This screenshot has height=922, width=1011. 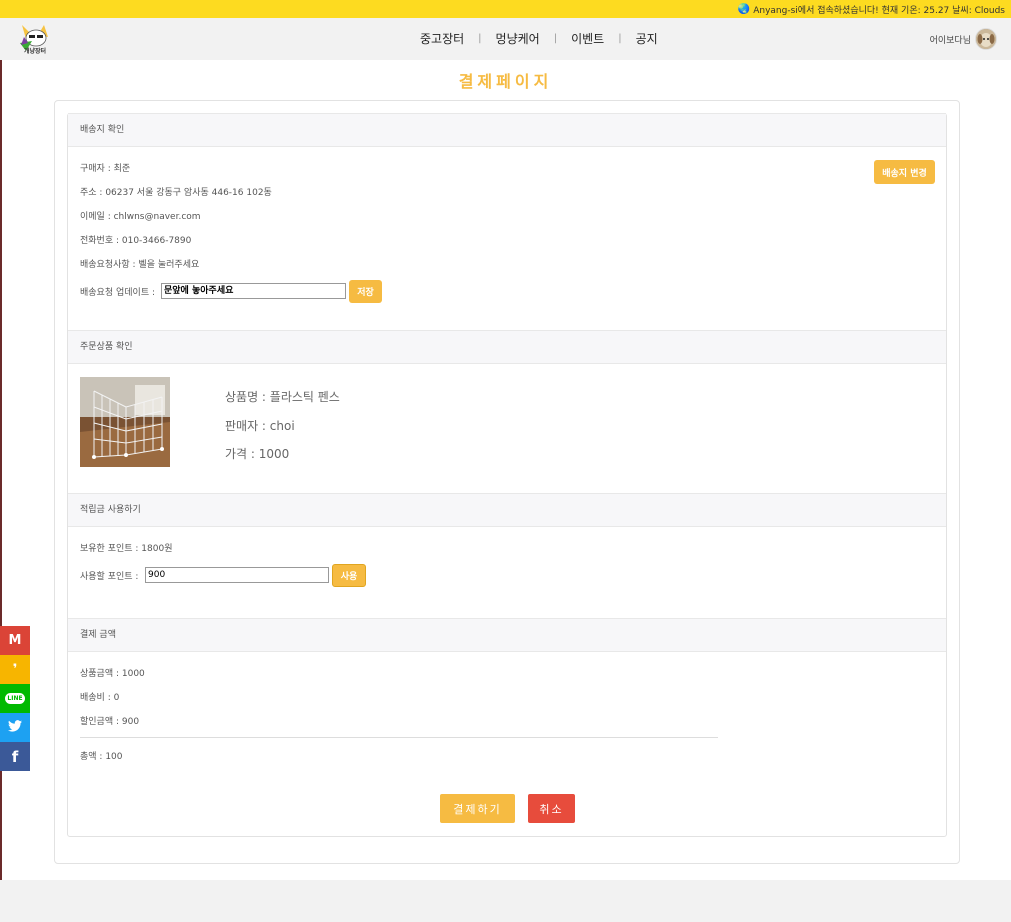 What do you see at coordinates (140, 217) in the screenshot?
I see `email-text: 이메일 : chlwns@naver.com` at bounding box center [140, 217].